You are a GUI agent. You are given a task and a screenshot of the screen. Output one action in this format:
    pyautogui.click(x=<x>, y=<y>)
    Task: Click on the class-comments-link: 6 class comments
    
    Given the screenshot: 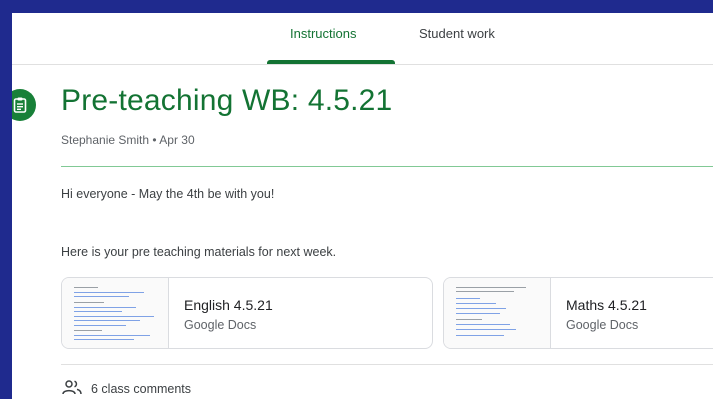 What is the action you would take?
    pyautogui.click(x=126, y=389)
    